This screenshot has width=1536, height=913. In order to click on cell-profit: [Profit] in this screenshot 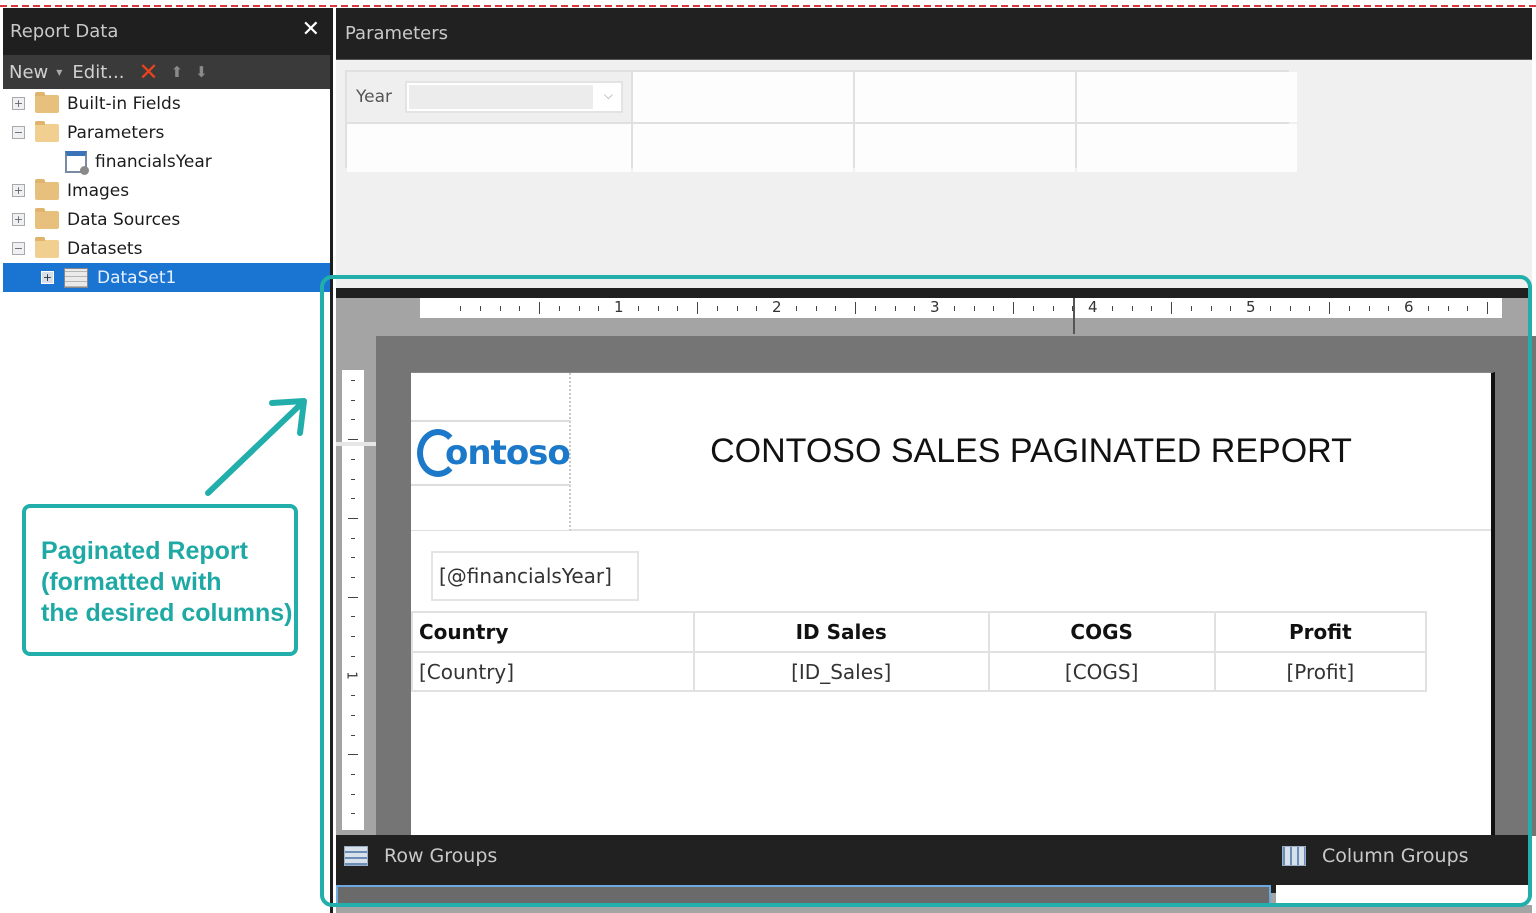, I will do `click(1320, 671)`.